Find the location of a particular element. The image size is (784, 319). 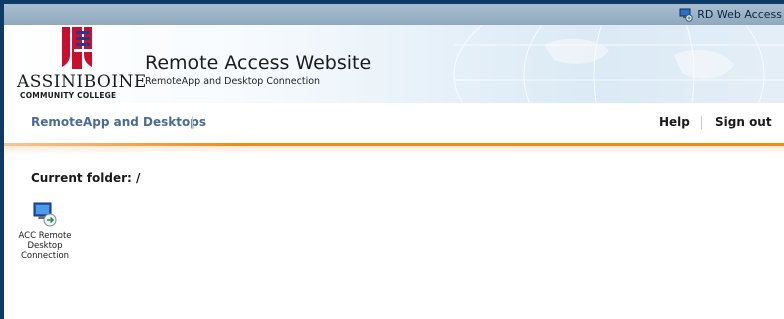

college-logo-subtitle: COMMUNITY COLLEGE is located at coordinates (68, 95).